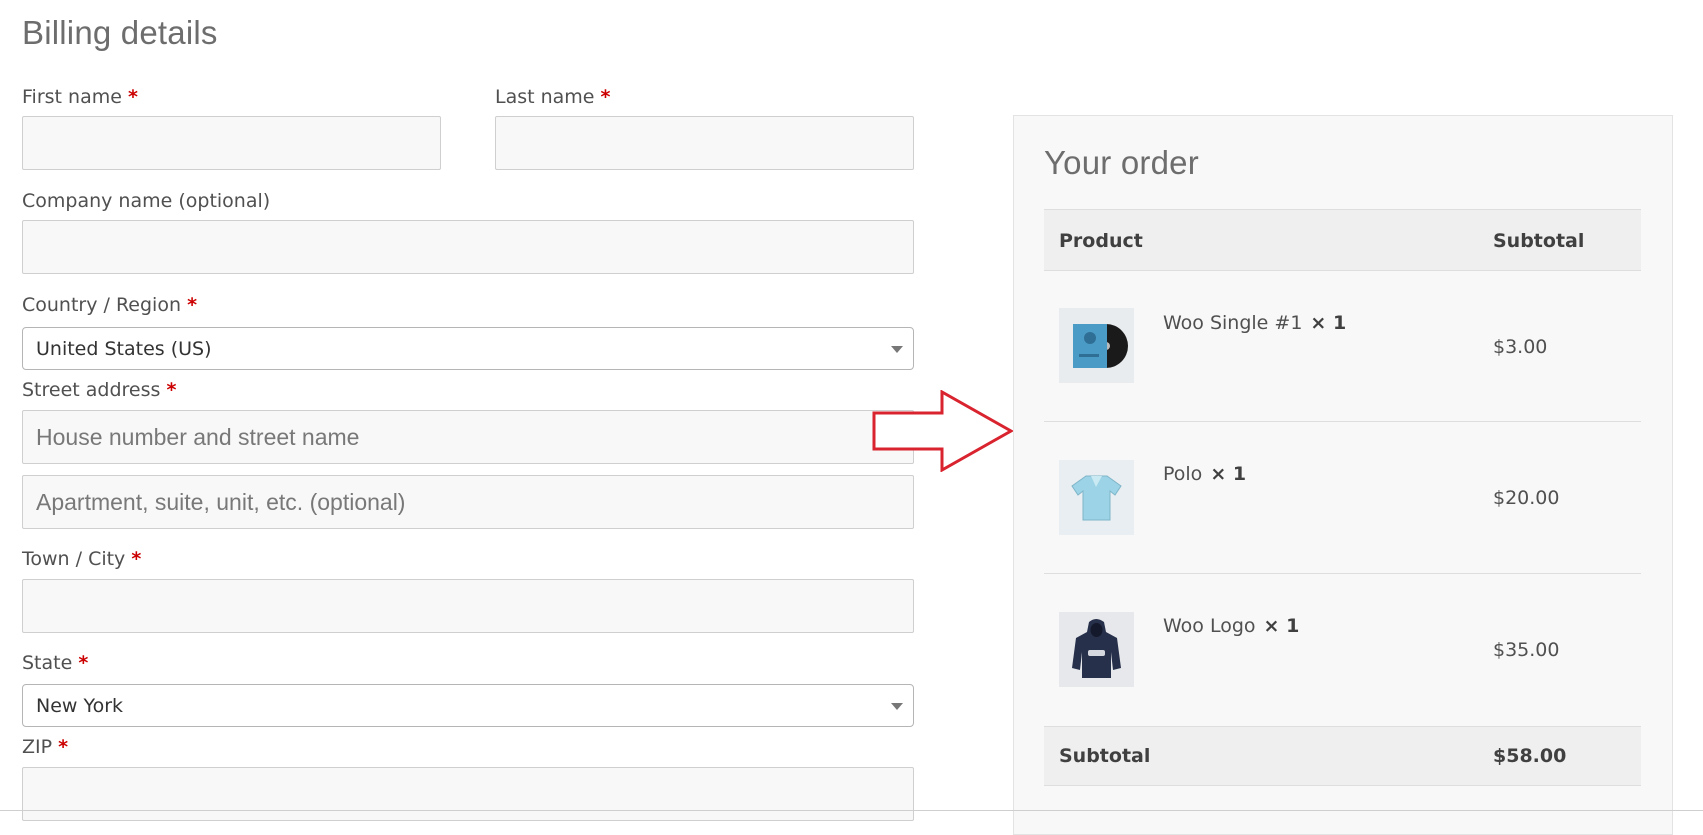 The image size is (1703, 835). What do you see at coordinates (468, 348) in the screenshot?
I see `country-select: United States (US)` at bounding box center [468, 348].